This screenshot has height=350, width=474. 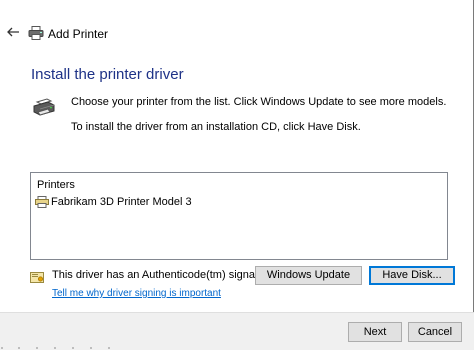 I want to click on next-button: Next, so click(x=375, y=332).